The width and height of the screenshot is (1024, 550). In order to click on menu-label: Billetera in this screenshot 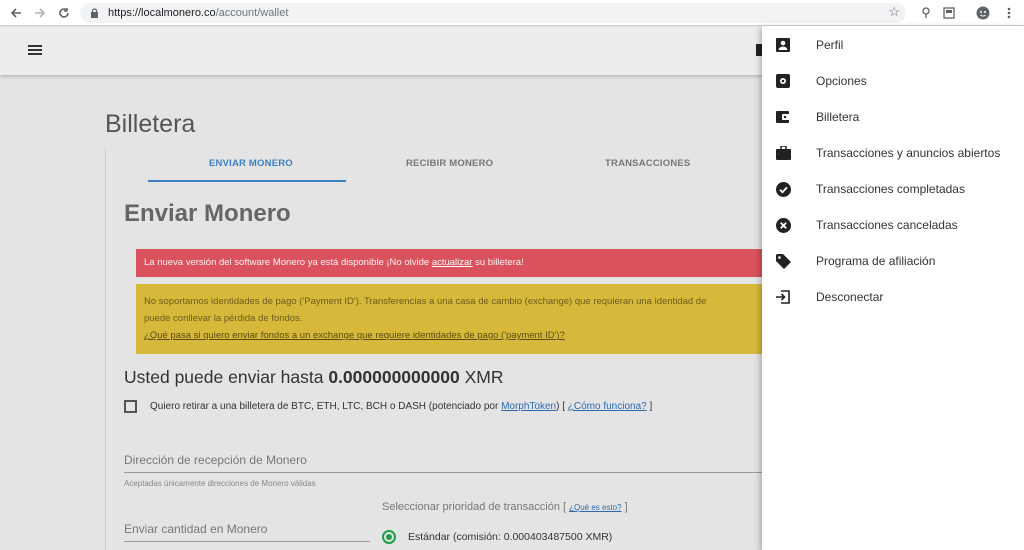, I will do `click(838, 117)`.